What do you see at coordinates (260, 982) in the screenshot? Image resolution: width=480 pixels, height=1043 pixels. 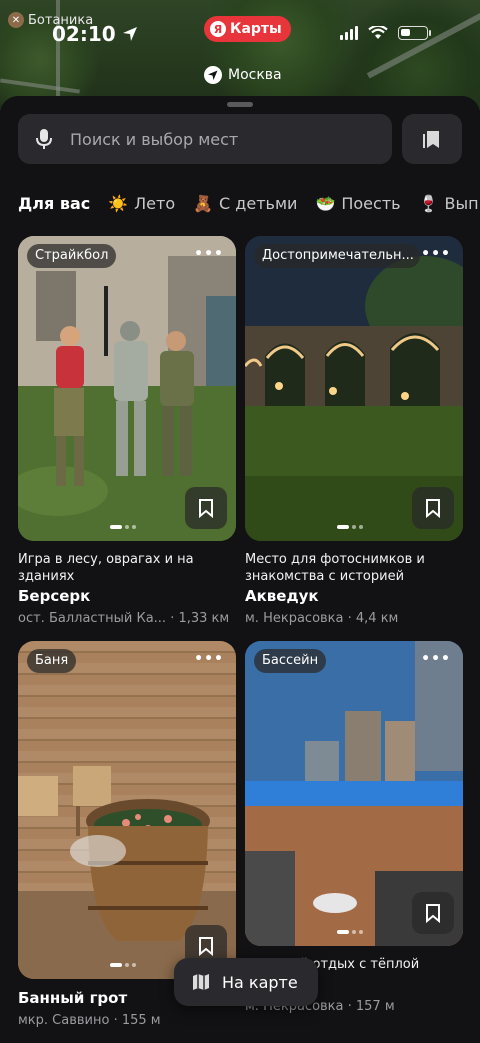 I see `show-on-map-label: На карте` at bounding box center [260, 982].